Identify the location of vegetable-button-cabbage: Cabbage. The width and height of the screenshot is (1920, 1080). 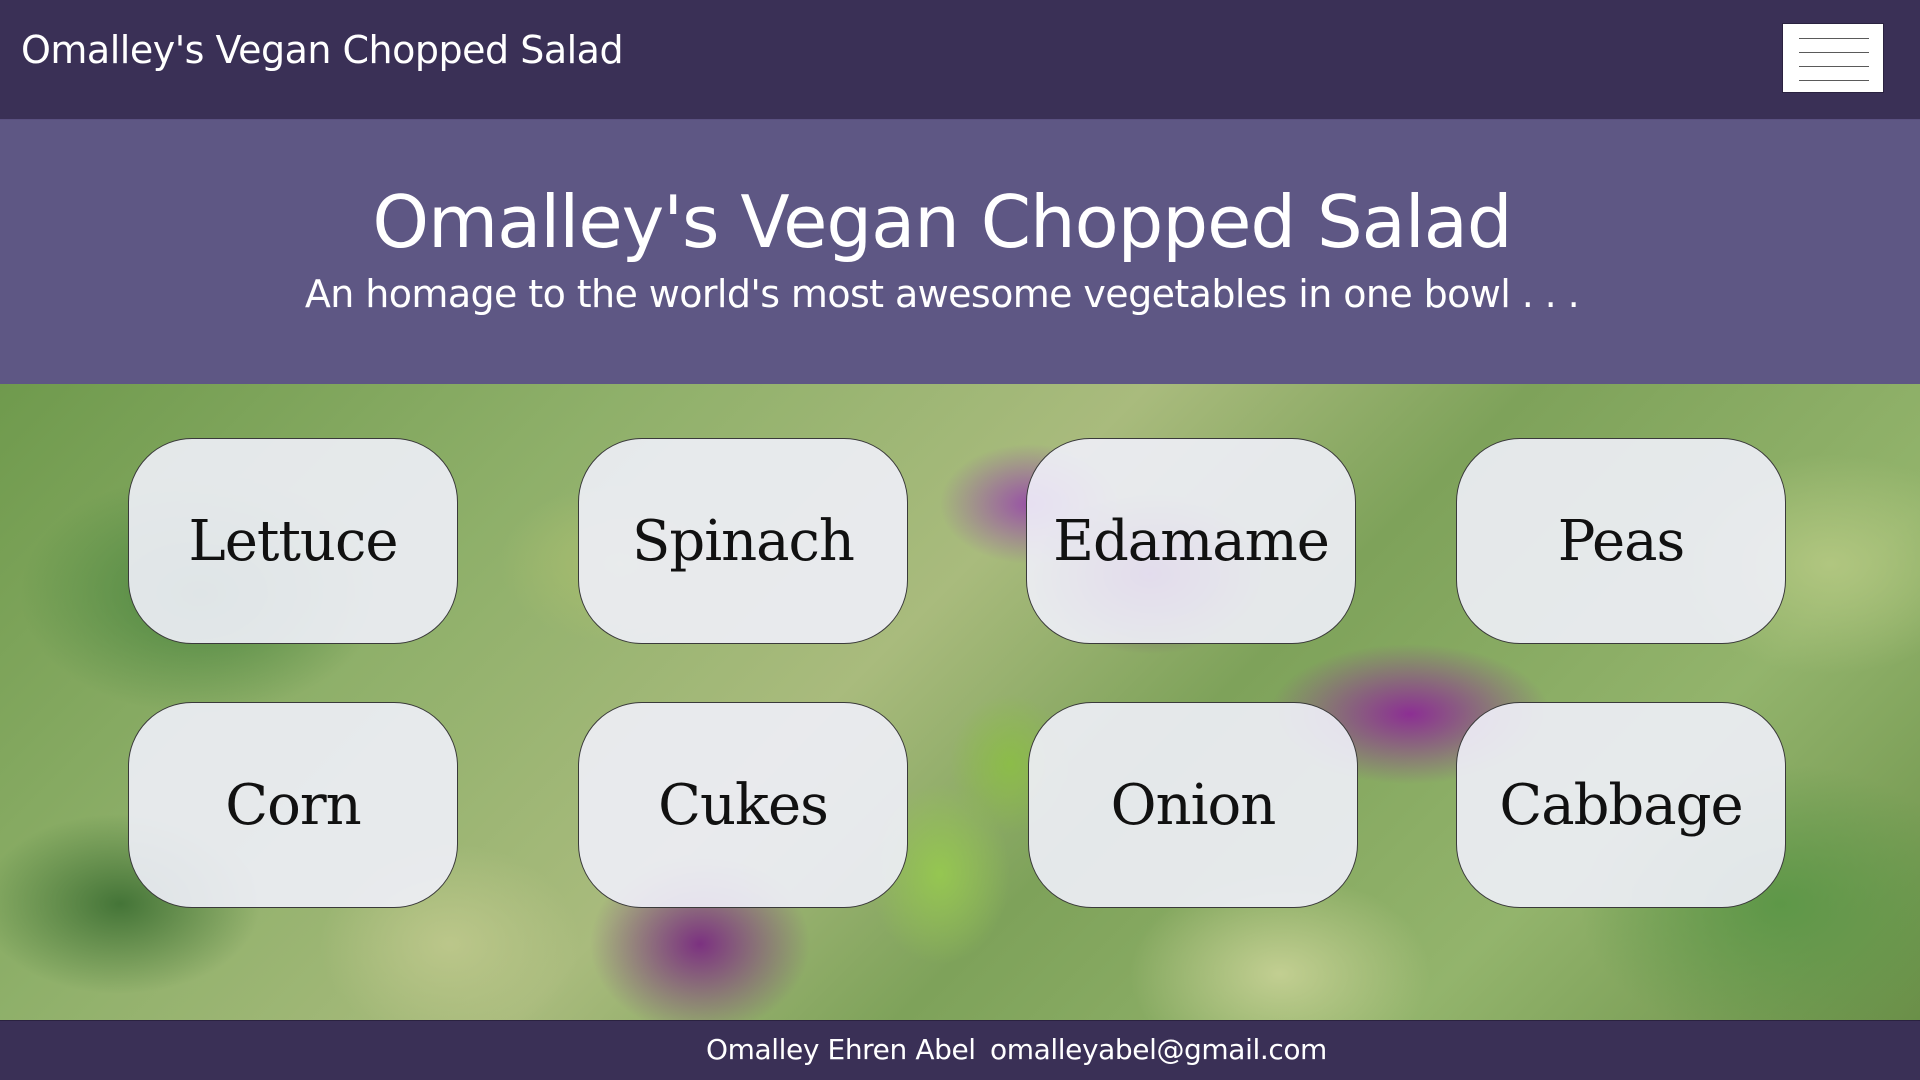
(1621, 805).